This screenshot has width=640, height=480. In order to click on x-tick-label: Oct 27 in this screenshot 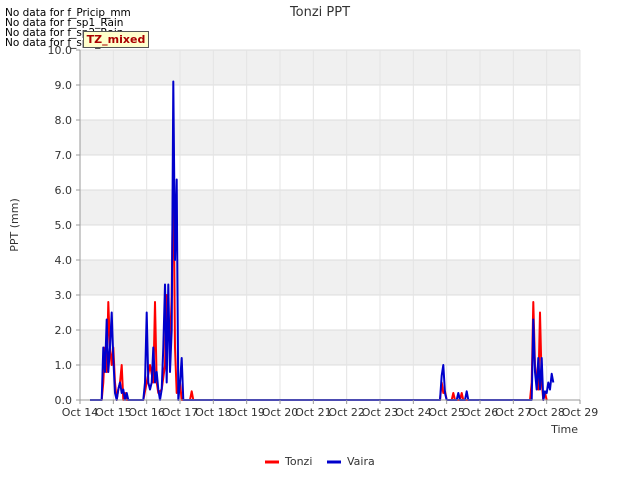, I will do `click(513, 412)`.